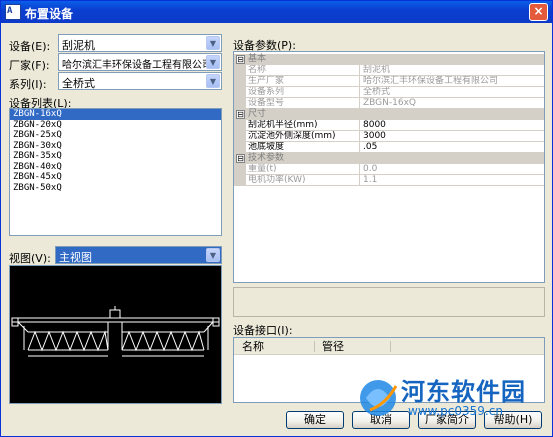 The width and height of the screenshot is (553, 437). What do you see at coordinates (303, 125) in the screenshot?
I see `property-name: 刮泥机半径(mm)` at bounding box center [303, 125].